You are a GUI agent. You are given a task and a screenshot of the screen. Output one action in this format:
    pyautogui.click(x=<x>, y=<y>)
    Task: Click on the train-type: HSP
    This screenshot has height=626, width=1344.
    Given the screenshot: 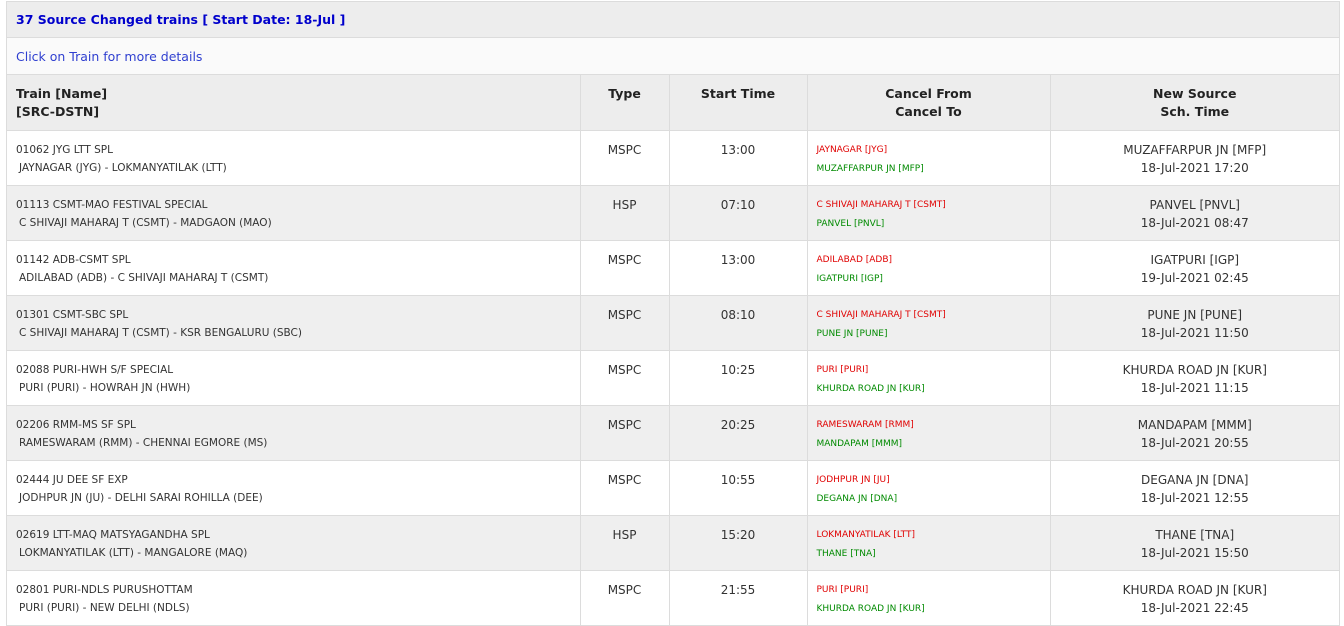 What is the action you would take?
    pyautogui.click(x=625, y=543)
    